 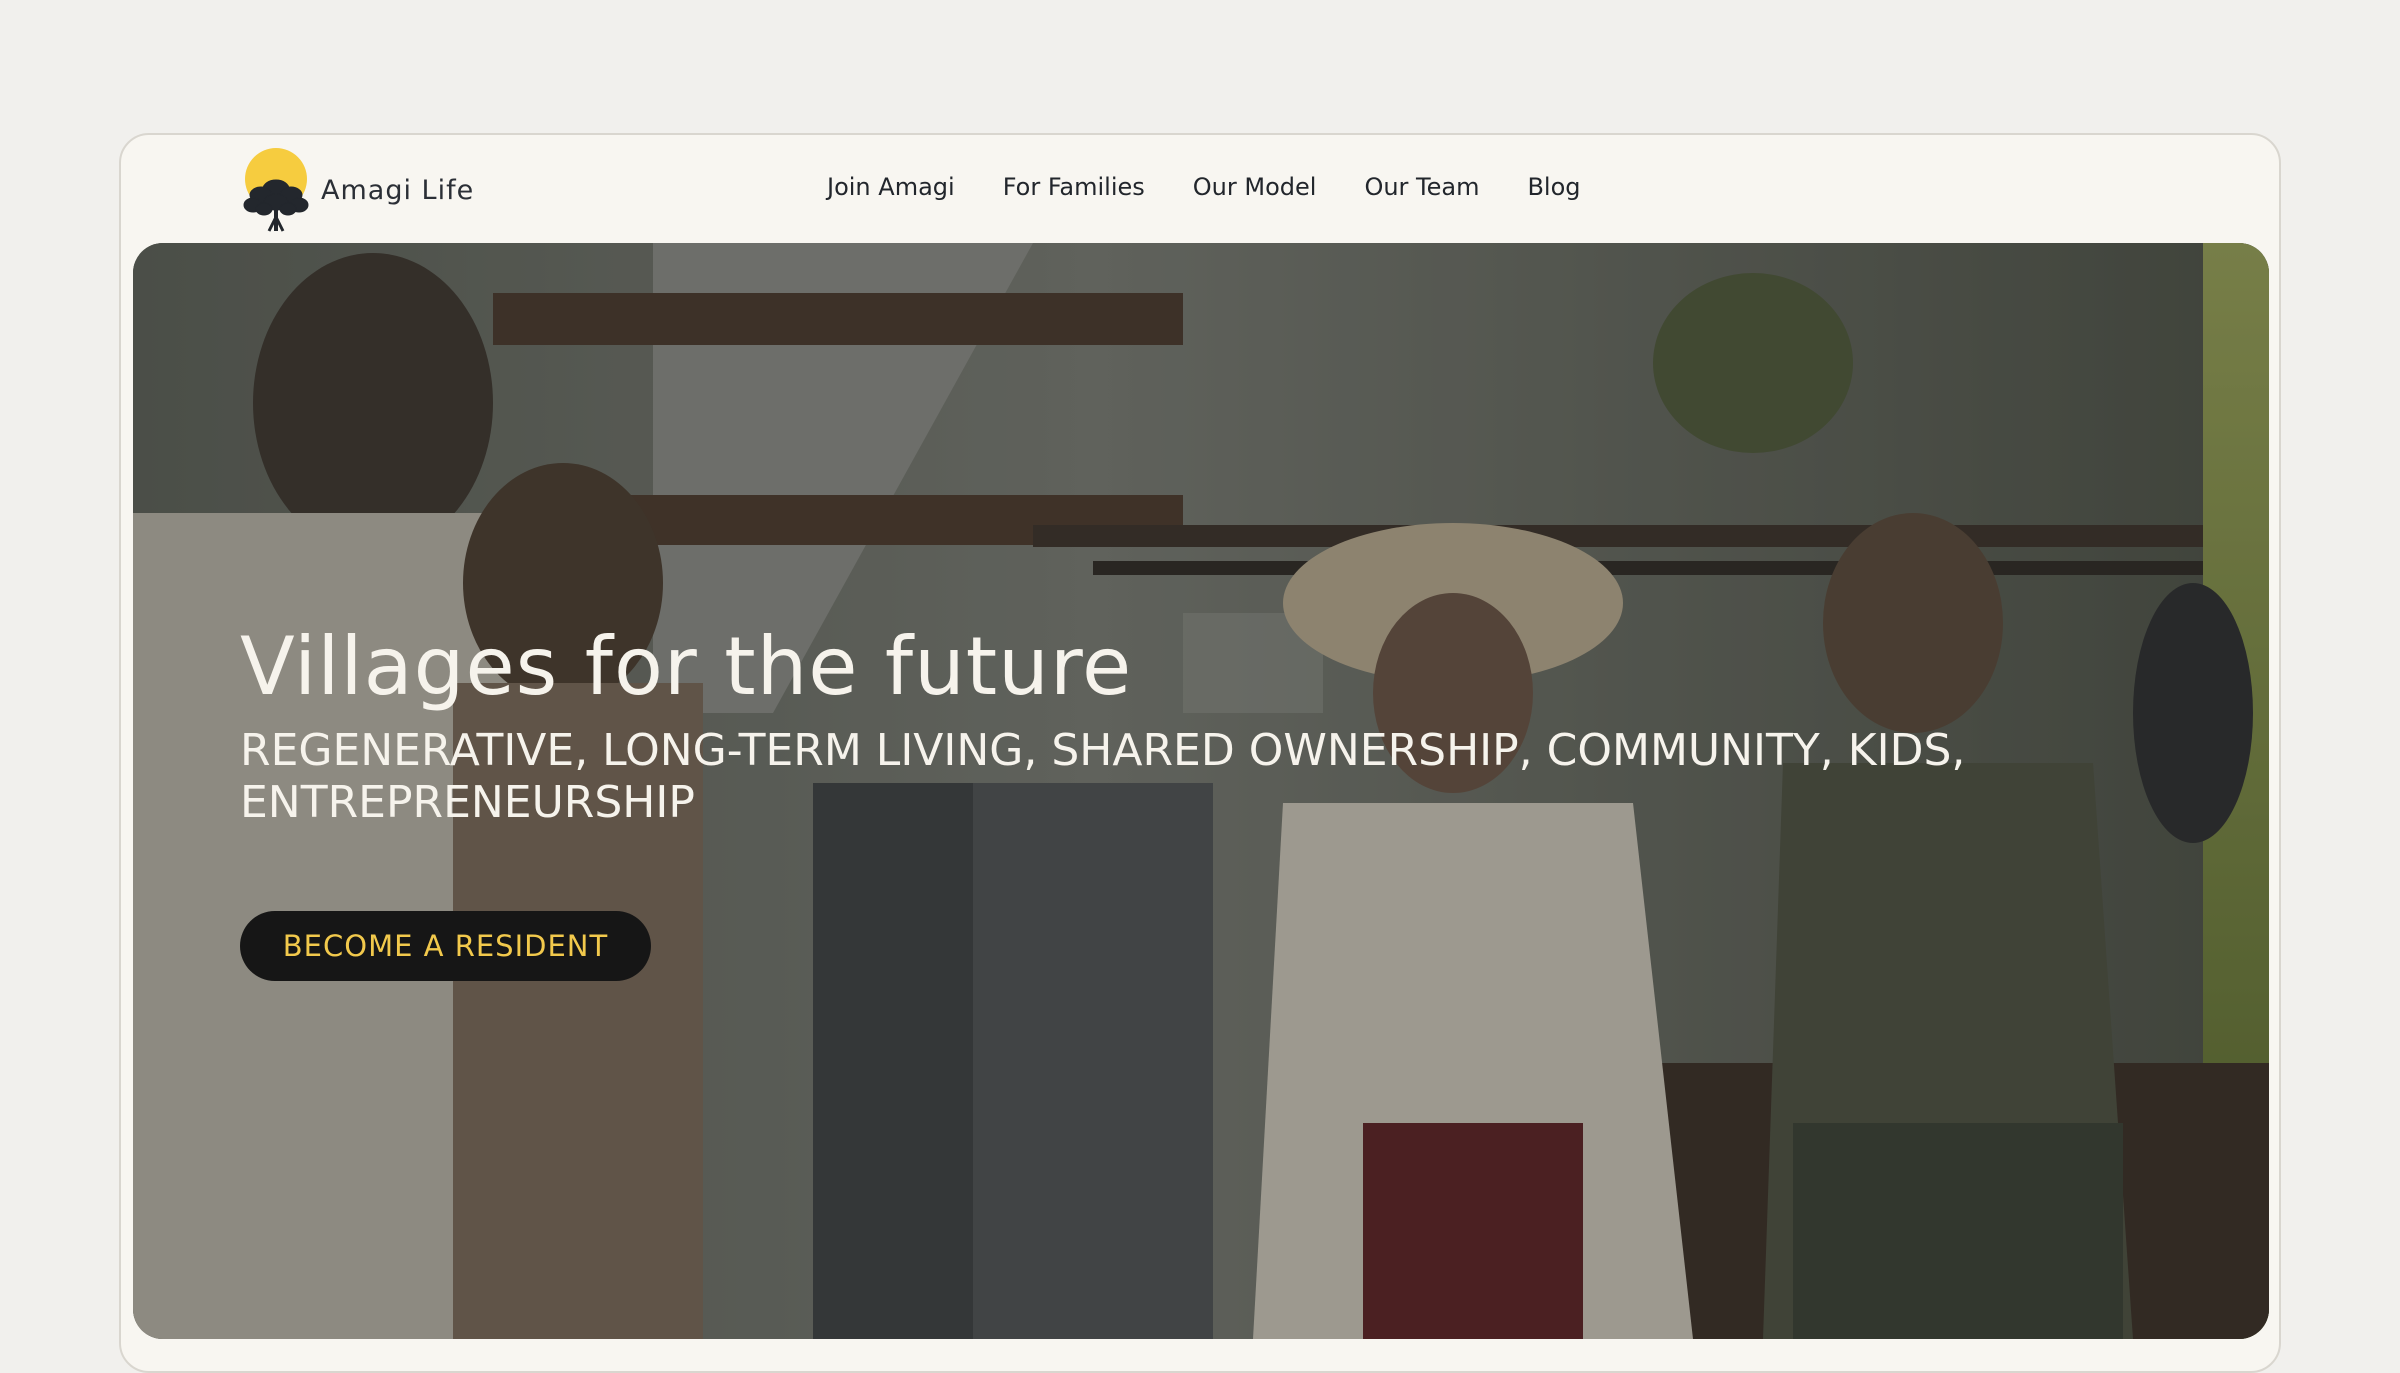 What do you see at coordinates (1255, 187) in the screenshot?
I see `nav-link-our-model: Our Model` at bounding box center [1255, 187].